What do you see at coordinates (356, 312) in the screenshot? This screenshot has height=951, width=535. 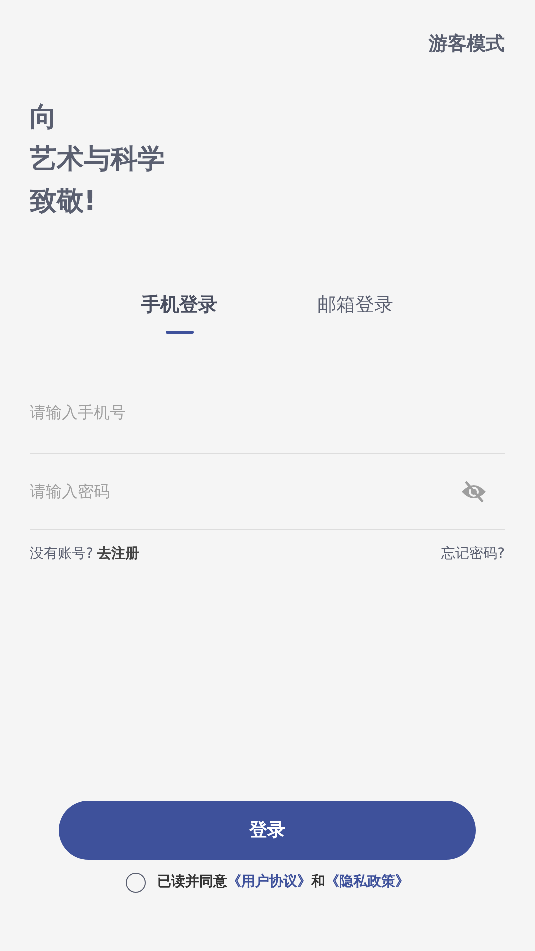 I see `login-tab: 邮箱登录` at bounding box center [356, 312].